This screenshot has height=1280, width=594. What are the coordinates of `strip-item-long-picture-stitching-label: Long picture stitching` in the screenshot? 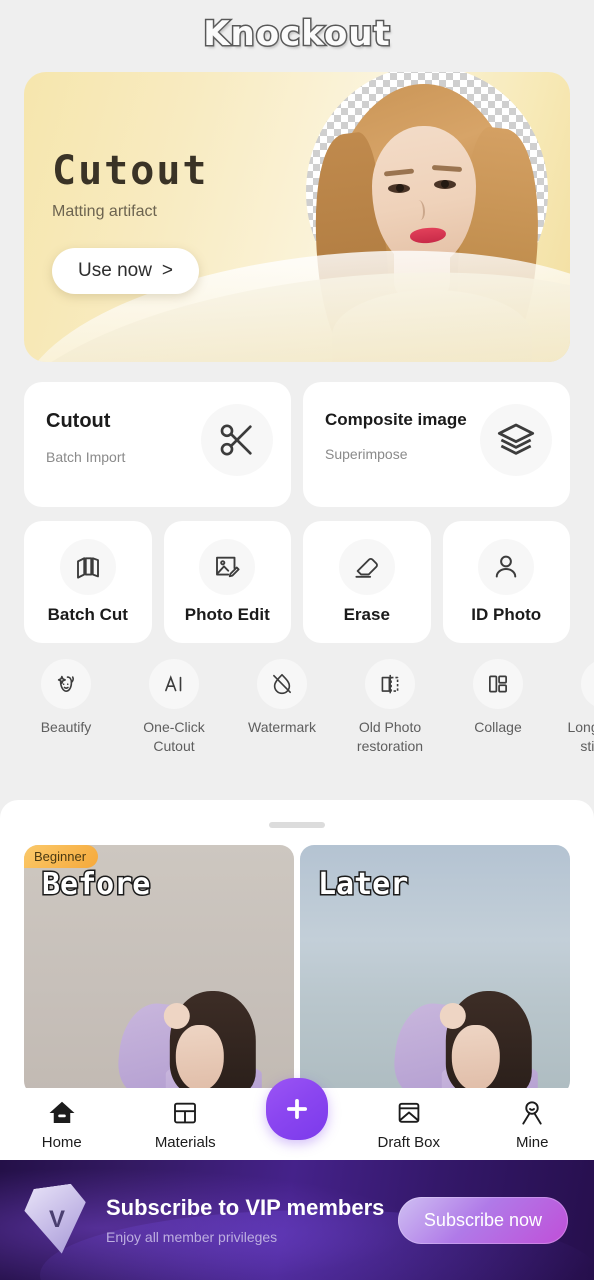 It's located at (580, 736).